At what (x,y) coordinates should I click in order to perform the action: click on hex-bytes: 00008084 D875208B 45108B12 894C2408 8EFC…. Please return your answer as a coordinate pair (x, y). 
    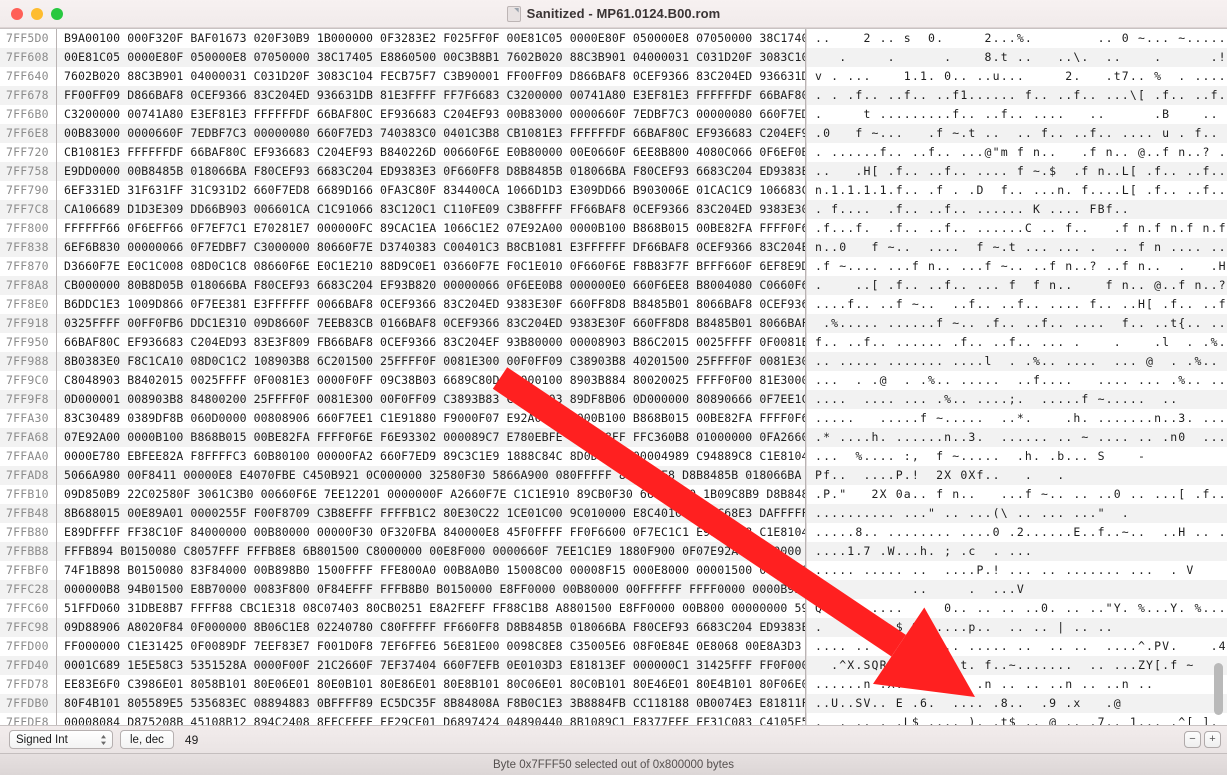
    Looking at the image, I should click on (430, 719).